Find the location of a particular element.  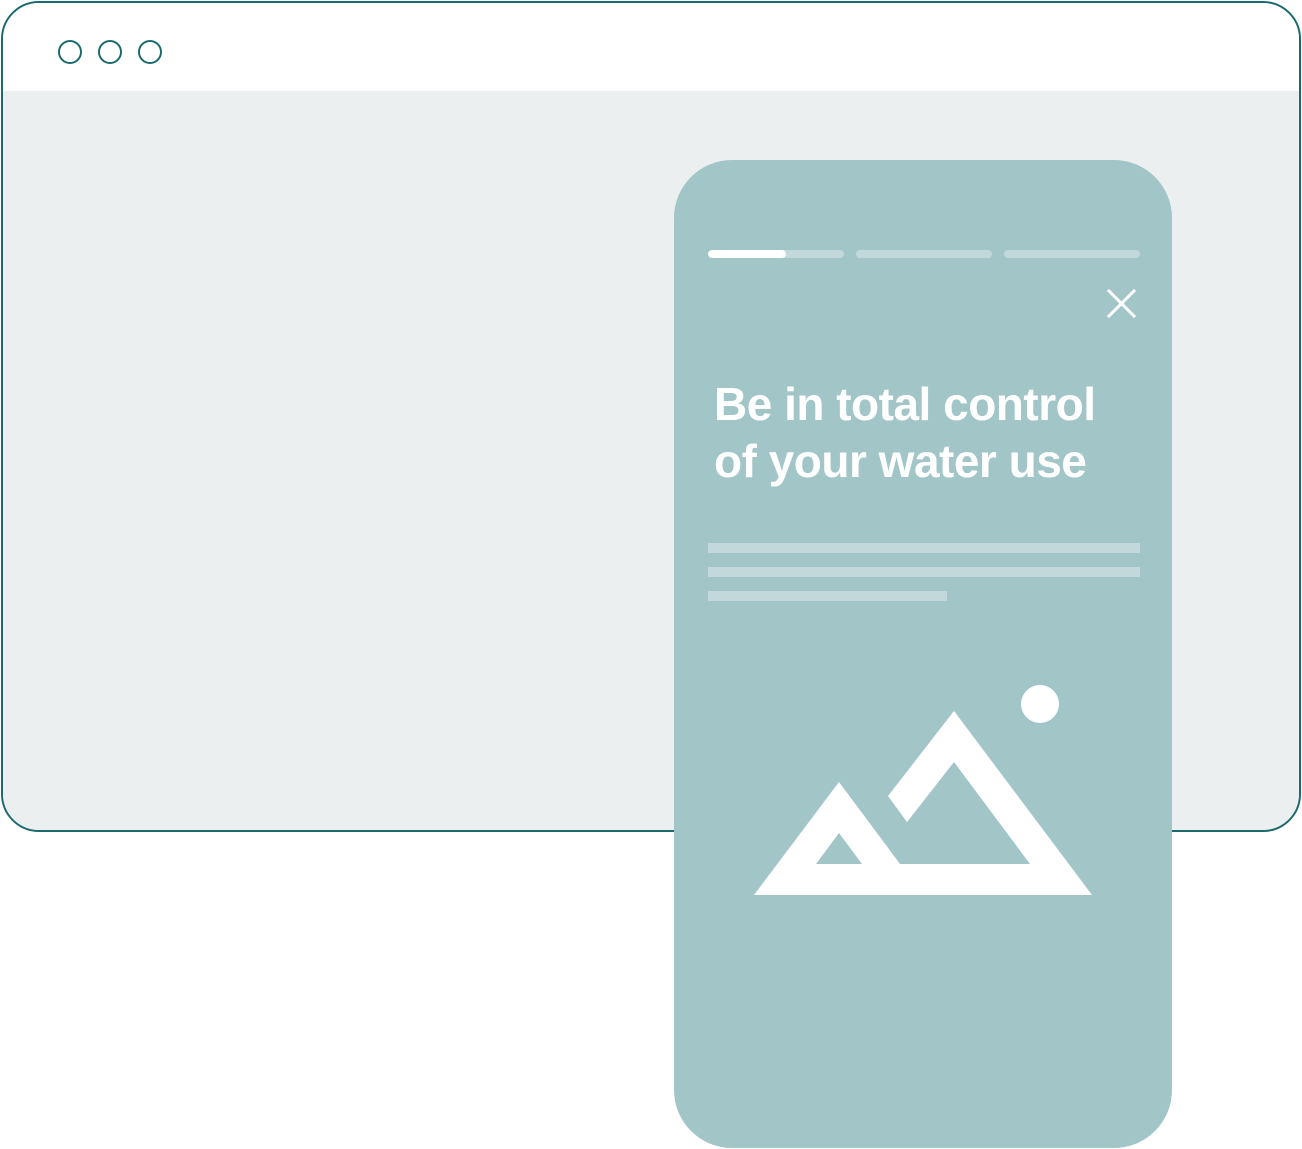

image-placeholder-icon is located at coordinates (923, 790).